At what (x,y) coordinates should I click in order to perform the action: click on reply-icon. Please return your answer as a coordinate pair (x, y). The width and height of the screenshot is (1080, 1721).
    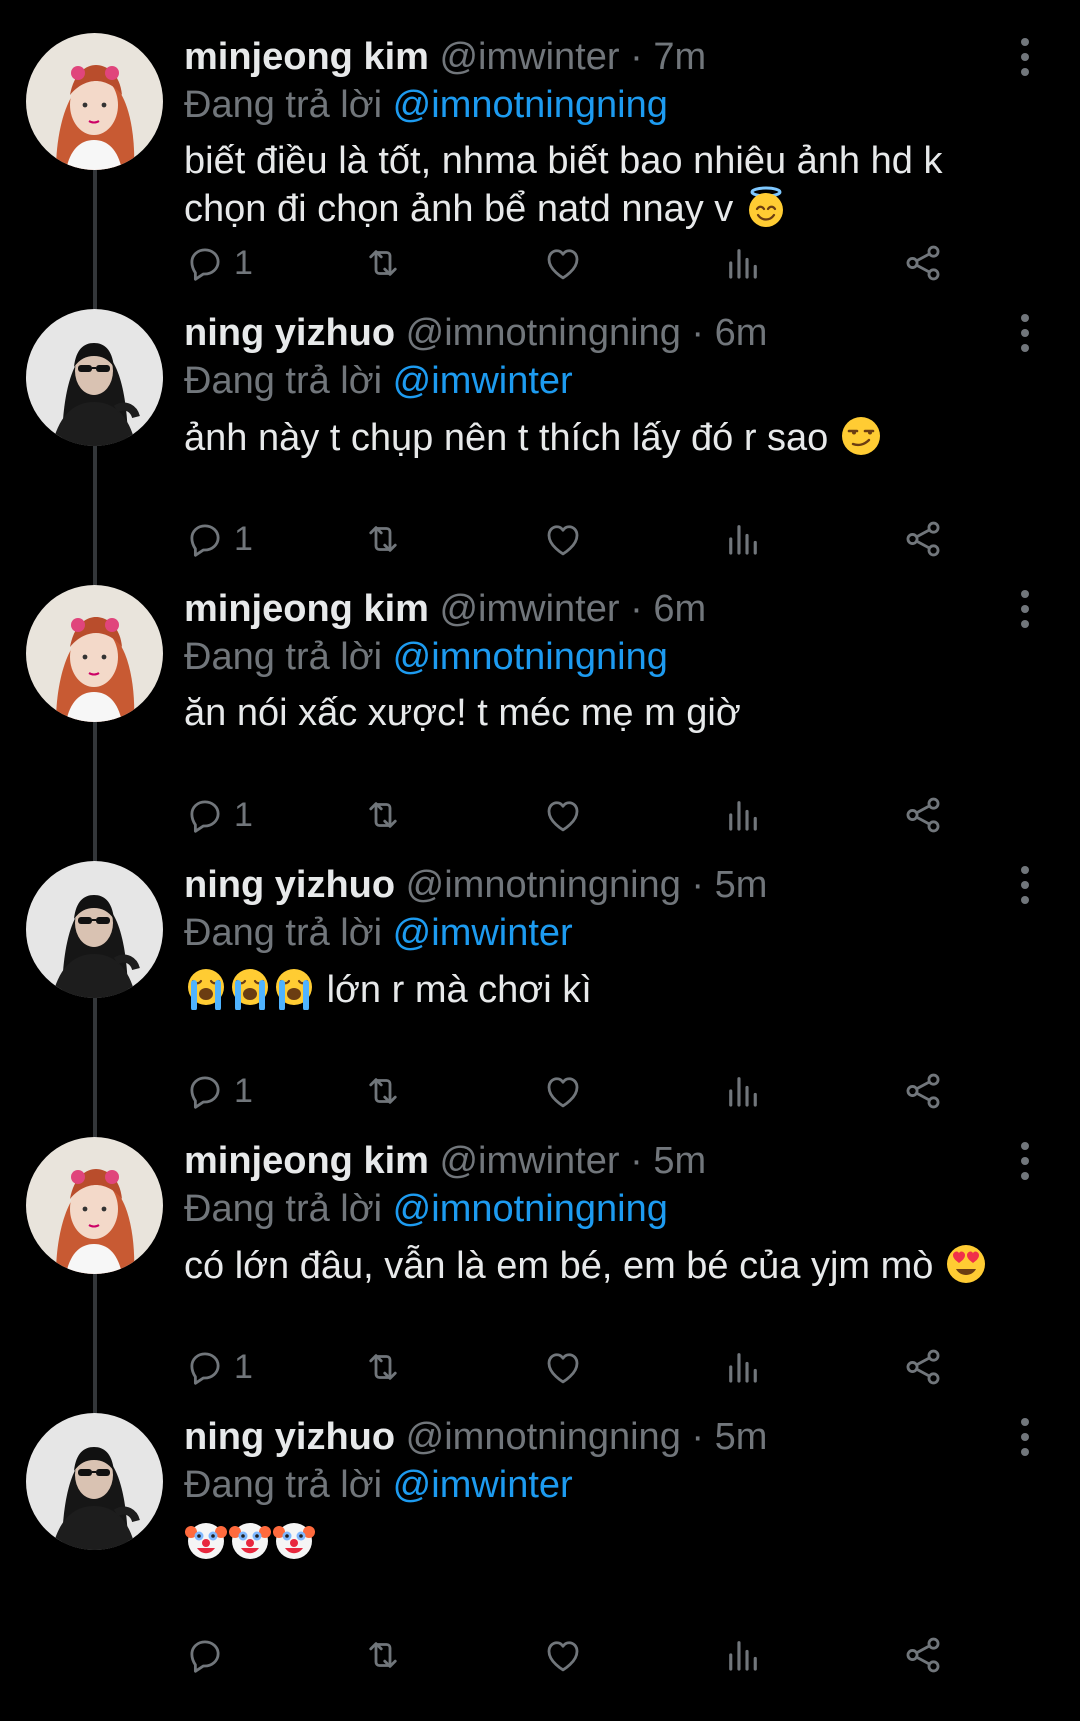
    Looking at the image, I should click on (205, 1656).